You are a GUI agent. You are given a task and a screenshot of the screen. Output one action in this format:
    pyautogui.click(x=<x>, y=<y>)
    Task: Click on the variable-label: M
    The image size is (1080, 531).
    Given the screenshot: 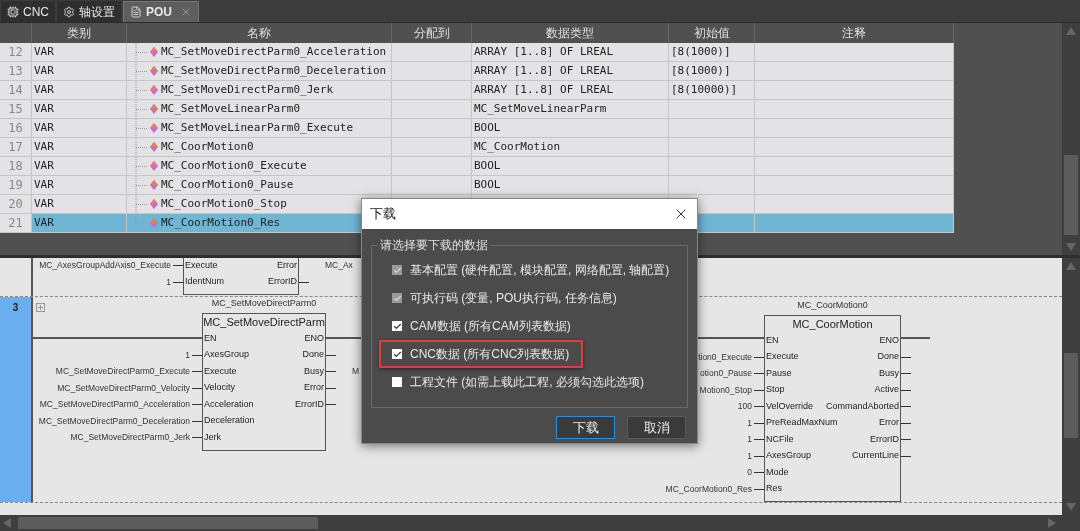 What is the action you would take?
    pyautogui.click(x=356, y=371)
    